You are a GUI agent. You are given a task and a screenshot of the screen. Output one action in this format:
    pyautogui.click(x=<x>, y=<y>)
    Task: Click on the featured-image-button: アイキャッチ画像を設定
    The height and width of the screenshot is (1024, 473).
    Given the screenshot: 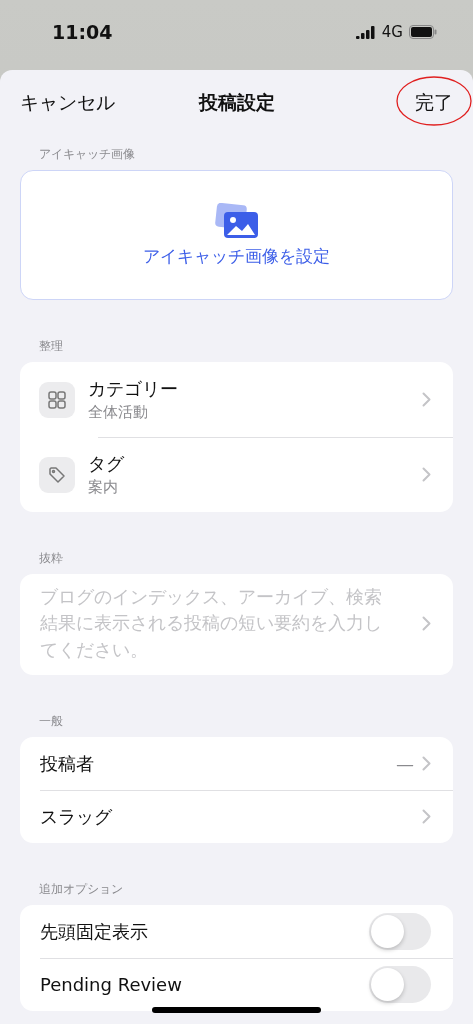 What is the action you would take?
    pyautogui.click(x=236, y=235)
    